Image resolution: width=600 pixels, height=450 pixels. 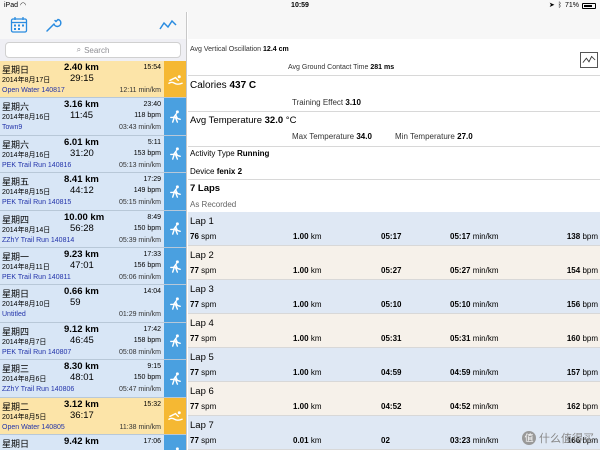 What do you see at coordinates (37, 165) in the screenshot?
I see `activity-name: PEK Trail Run 140816` at bounding box center [37, 165].